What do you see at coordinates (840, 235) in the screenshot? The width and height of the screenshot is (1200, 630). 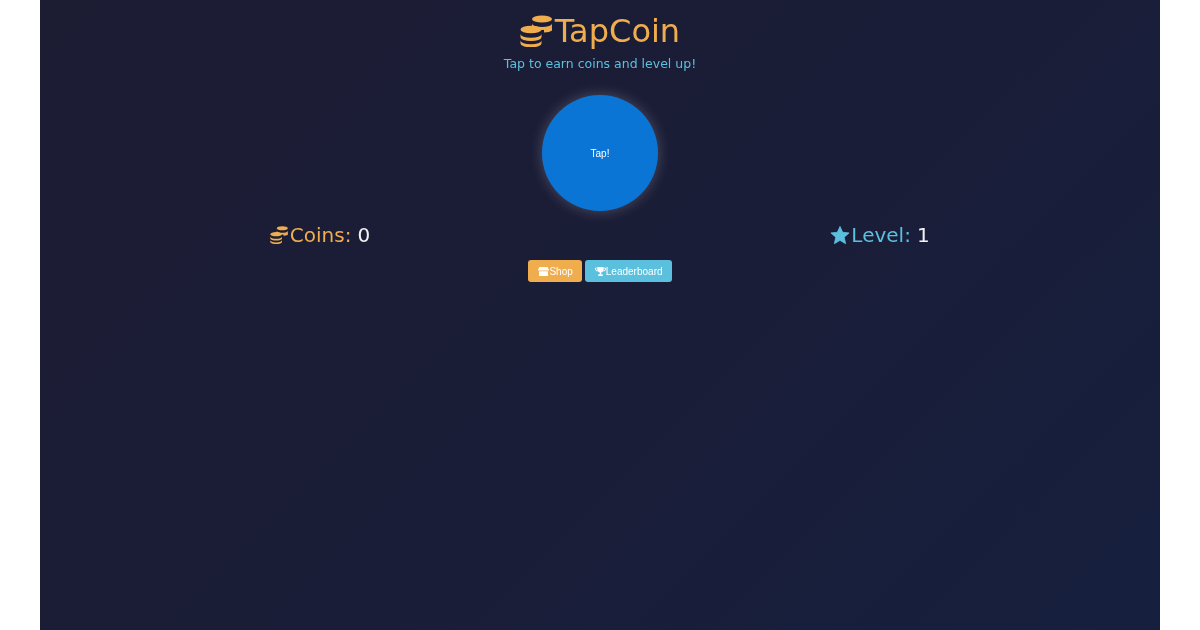 I see `star-icon` at bounding box center [840, 235].